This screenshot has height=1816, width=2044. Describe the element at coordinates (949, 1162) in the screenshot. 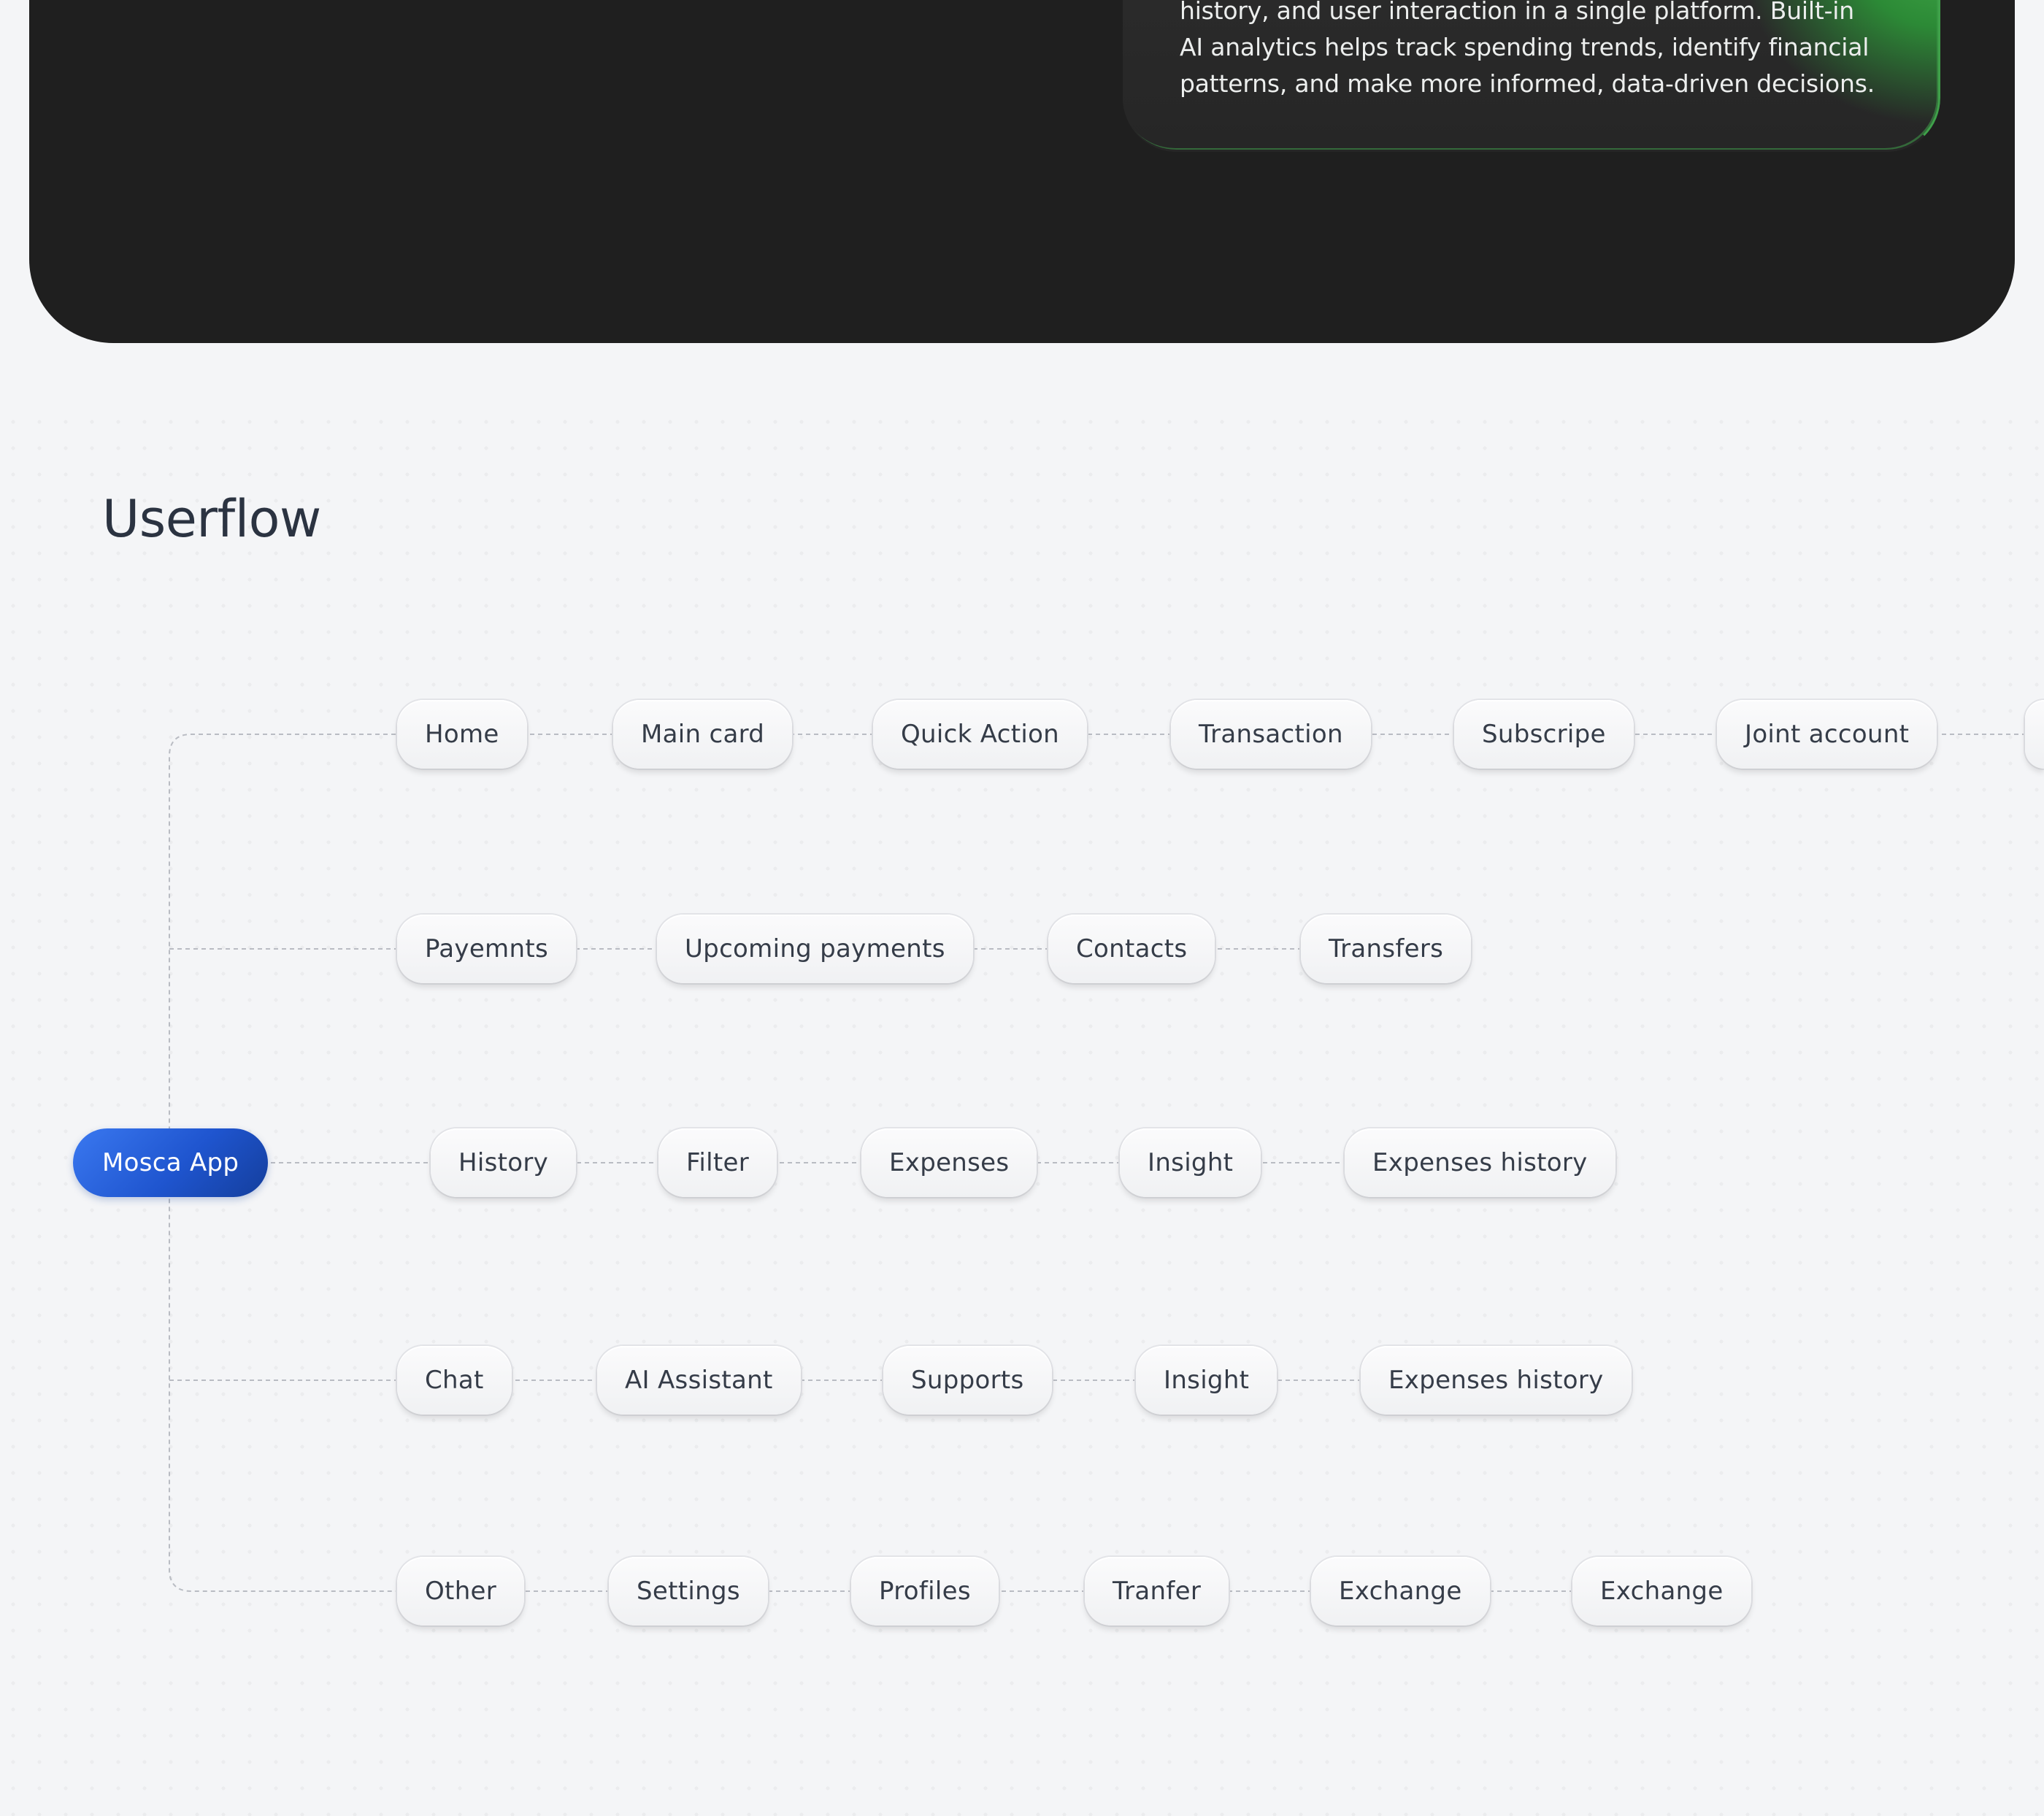

I see `flow-node-expenses: Expenses` at that location.